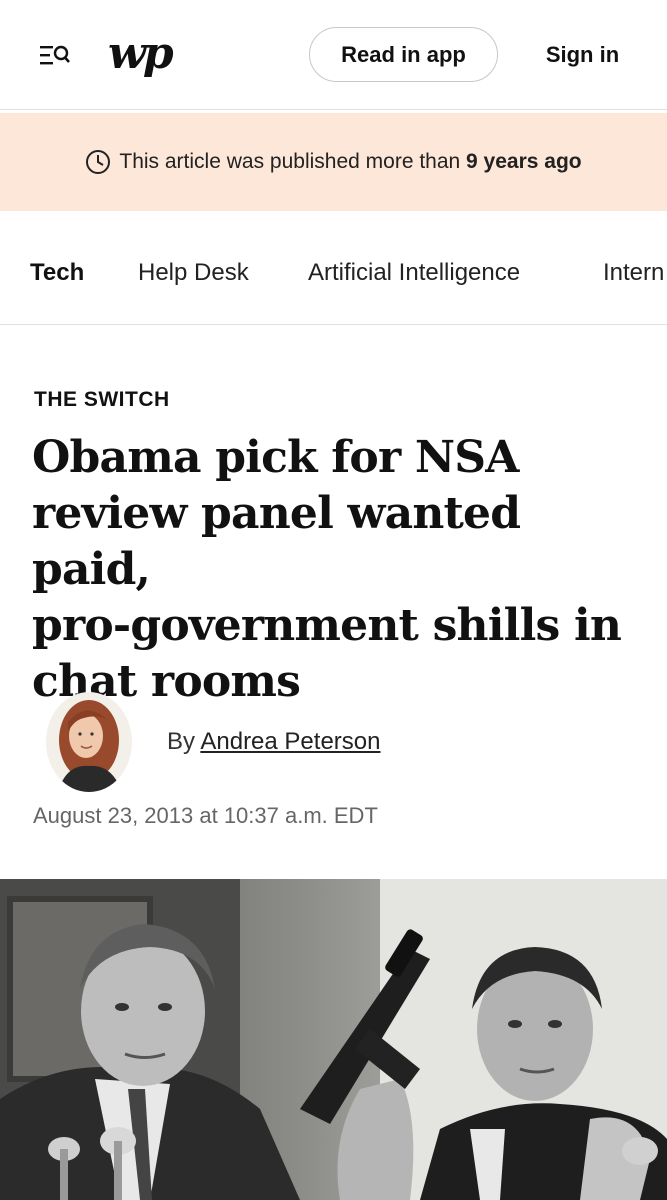  What do you see at coordinates (89, 742) in the screenshot?
I see `author-avatar` at bounding box center [89, 742].